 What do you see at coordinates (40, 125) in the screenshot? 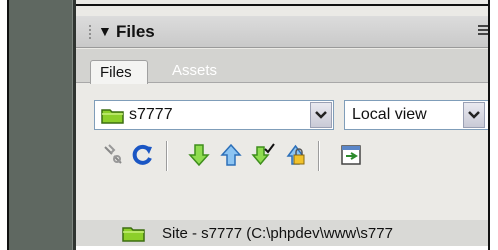
I see `document-area` at bounding box center [40, 125].